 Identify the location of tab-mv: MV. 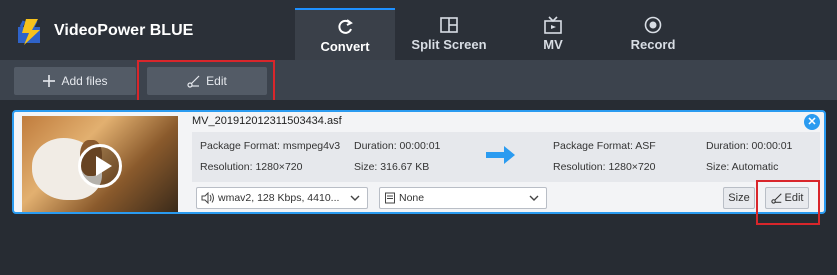
(553, 34).